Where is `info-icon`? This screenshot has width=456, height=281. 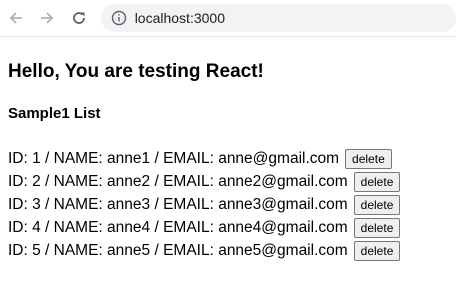
info-icon is located at coordinates (119, 18).